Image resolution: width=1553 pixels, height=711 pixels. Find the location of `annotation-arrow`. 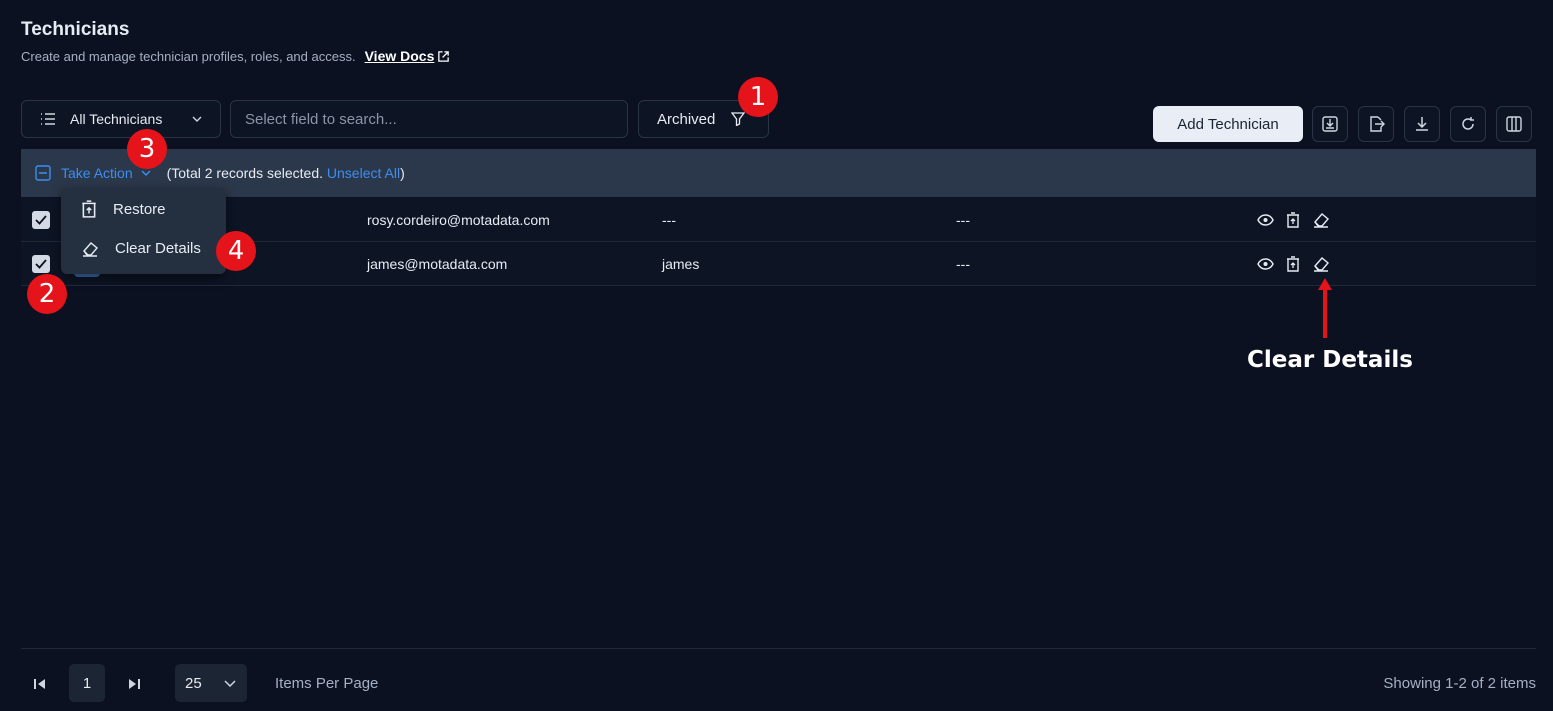

annotation-arrow is located at coordinates (1325, 308).